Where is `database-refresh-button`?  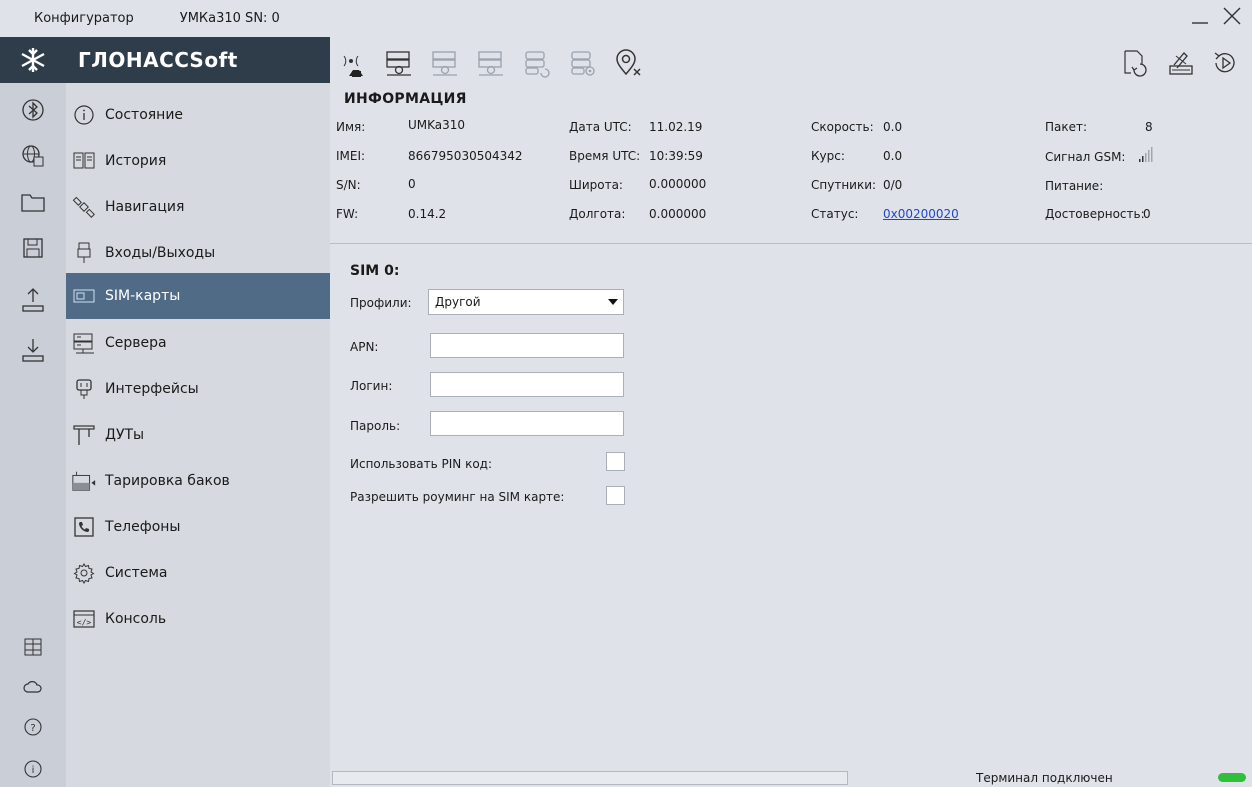
database-refresh-button is located at coordinates (537, 63).